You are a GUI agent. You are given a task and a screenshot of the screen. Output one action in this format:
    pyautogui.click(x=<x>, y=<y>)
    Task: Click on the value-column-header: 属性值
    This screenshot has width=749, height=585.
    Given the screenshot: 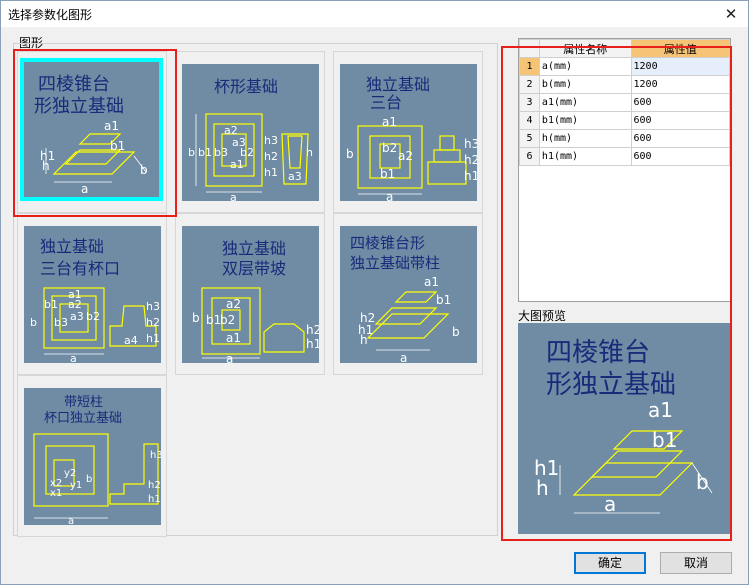 What is the action you would take?
    pyautogui.click(x=680, y=48)
    